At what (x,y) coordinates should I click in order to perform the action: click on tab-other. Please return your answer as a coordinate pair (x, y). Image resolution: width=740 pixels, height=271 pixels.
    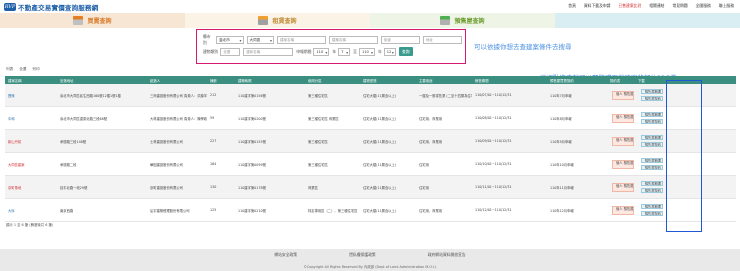
    Looking at the image, I should click on (647, 20).